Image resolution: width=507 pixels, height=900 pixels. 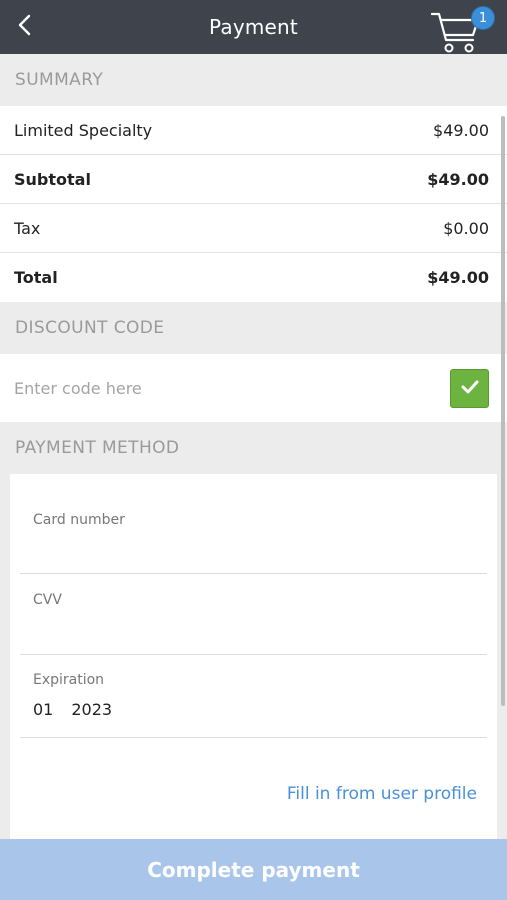 I want to click on tax-value: $0.00, so click(x=466, y=228).